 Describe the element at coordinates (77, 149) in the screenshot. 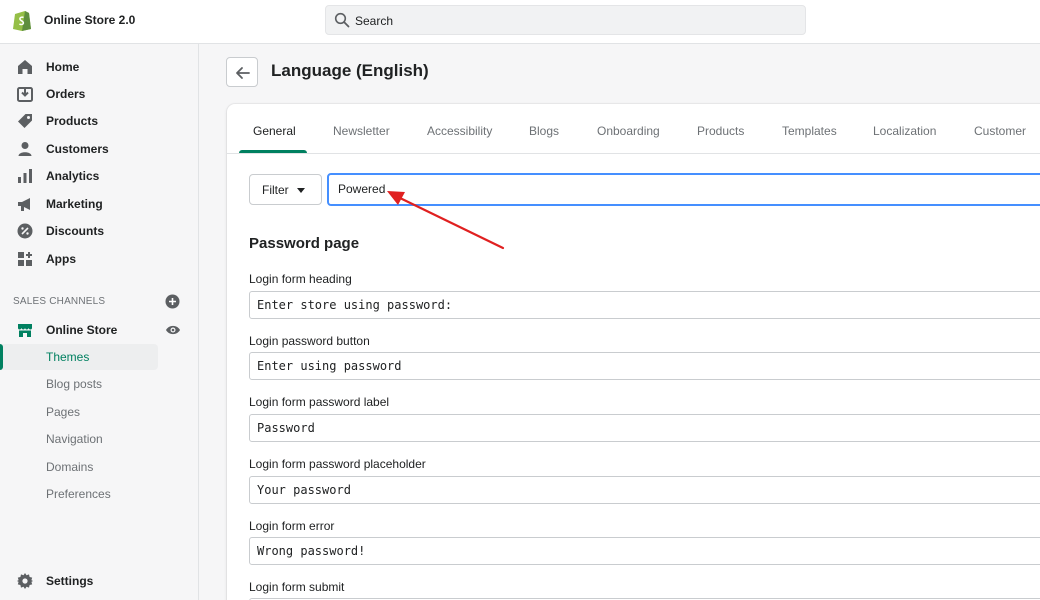

I see `sidebar-item-label: Customers` at that location.